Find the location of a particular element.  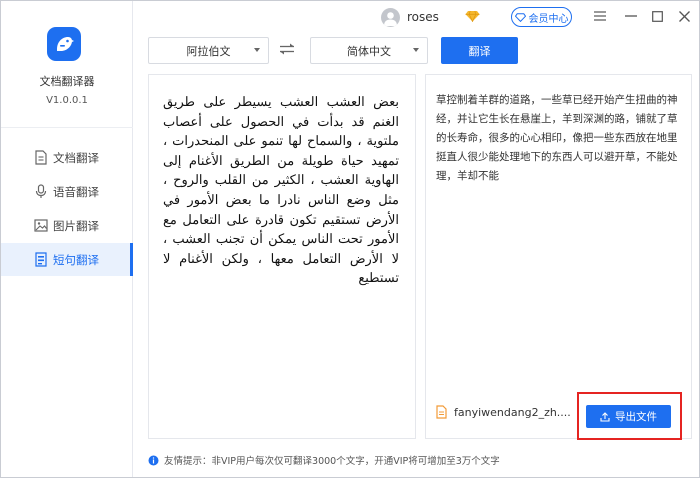

short-text-icon is located at coordinates (41, 259).